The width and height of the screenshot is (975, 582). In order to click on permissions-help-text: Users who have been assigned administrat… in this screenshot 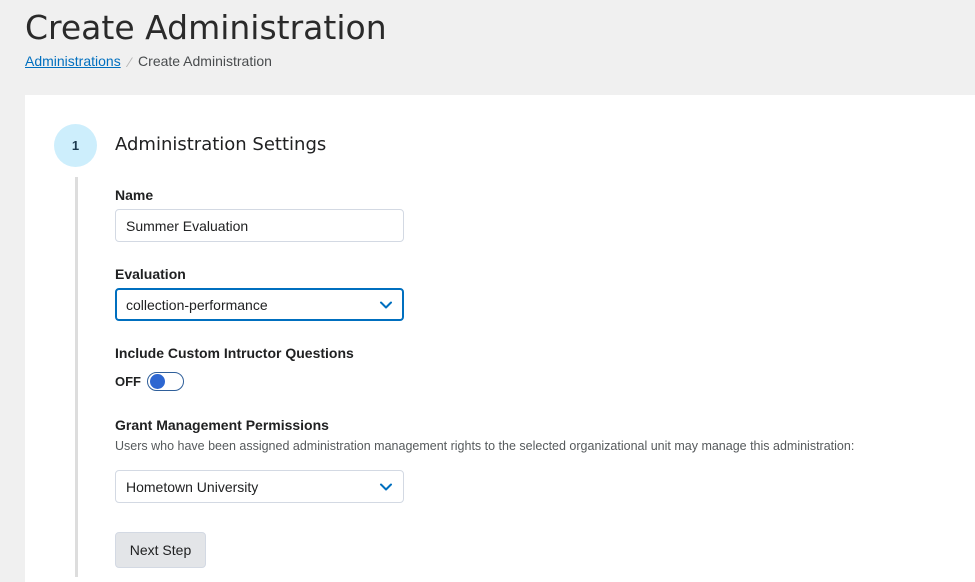, I will do `click(485, 446)`.